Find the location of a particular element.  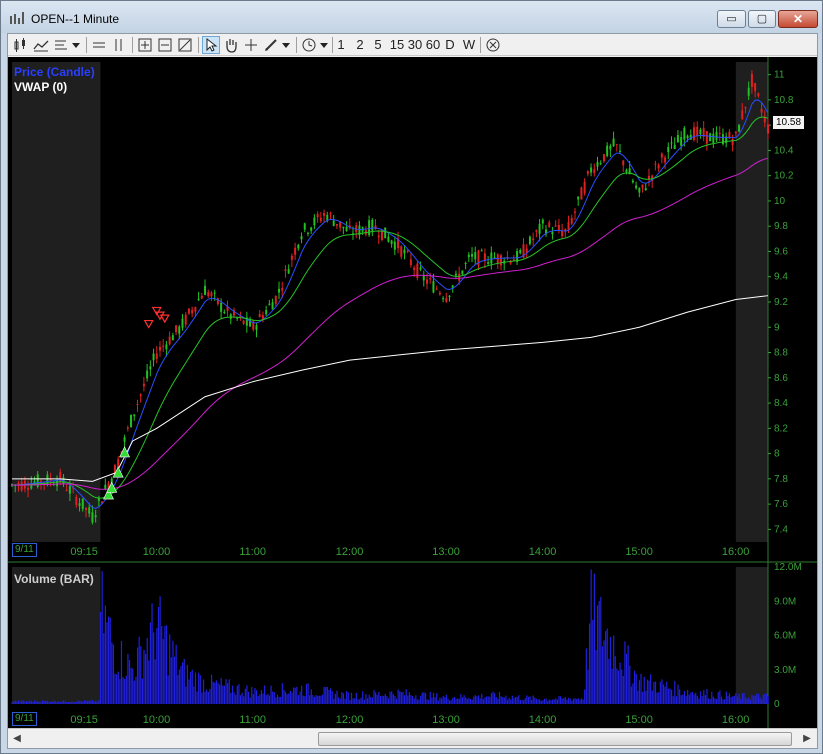

interval-60: 60 is located at coordinates (433, 45).